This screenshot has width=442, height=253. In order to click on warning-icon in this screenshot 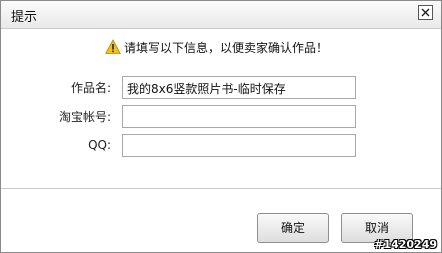, I will do `click(113, 46)`.